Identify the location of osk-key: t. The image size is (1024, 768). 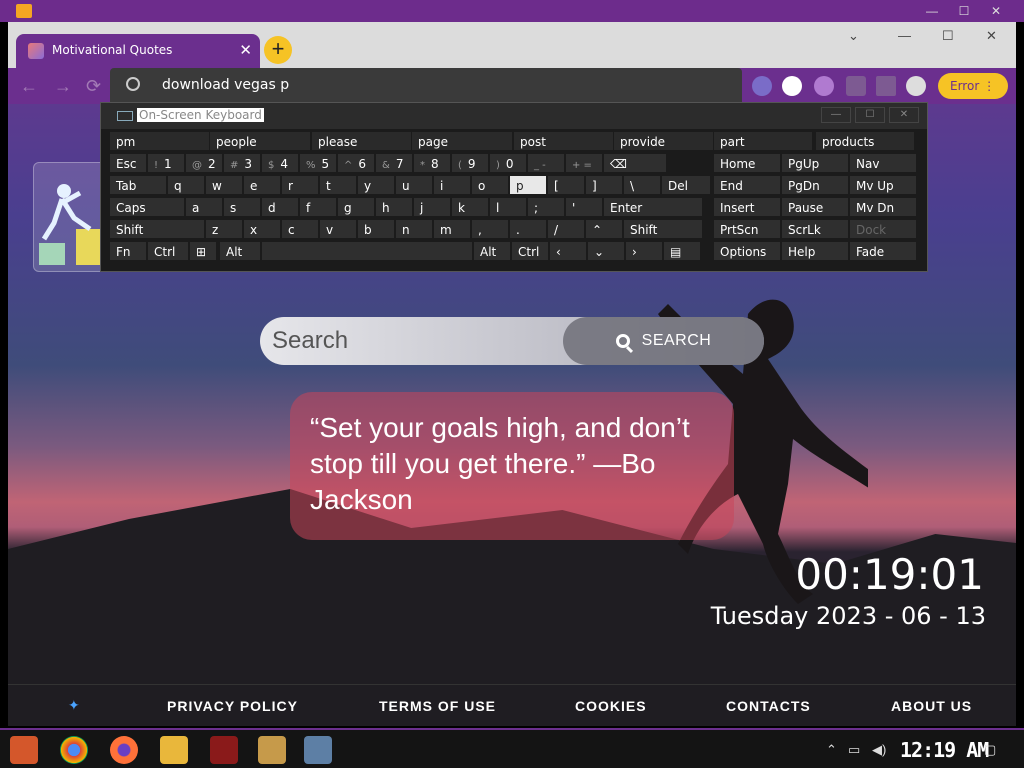
(338, 185).